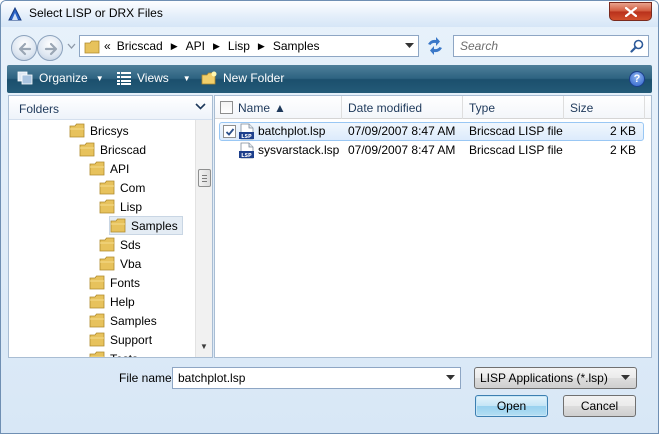 The height and width of the screenshot is (434, 659). What do you see at coordinates (630, 11) in the screenshot?
I see `close-button` at bounding box center [630, 11].